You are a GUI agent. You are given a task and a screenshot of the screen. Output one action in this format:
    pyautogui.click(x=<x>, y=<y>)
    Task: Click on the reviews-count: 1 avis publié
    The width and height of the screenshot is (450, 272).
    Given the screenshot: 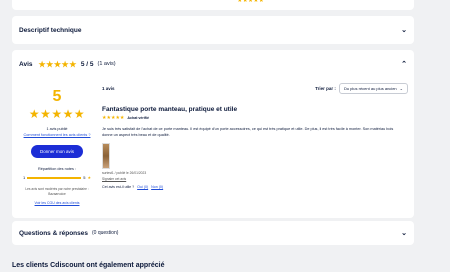 What is the action you would take?
    pyautogui.click(x=57, y=129)
    